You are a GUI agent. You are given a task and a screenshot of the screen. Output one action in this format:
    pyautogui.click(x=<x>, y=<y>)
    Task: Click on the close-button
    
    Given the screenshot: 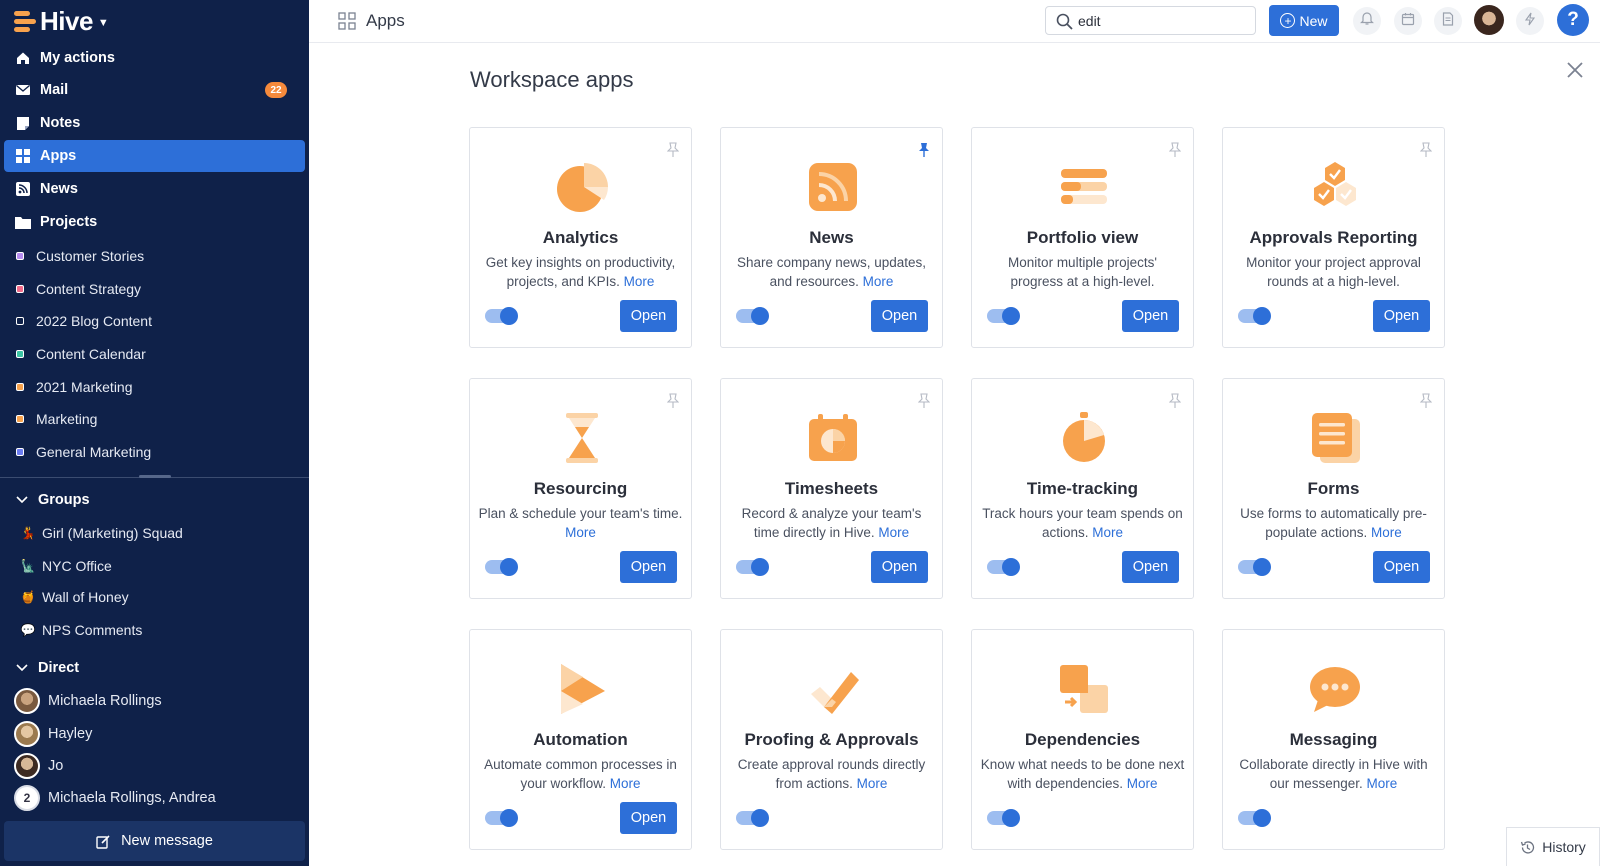 What is the action you would take?
    pyautogui.click(x=1575, y=72)
    